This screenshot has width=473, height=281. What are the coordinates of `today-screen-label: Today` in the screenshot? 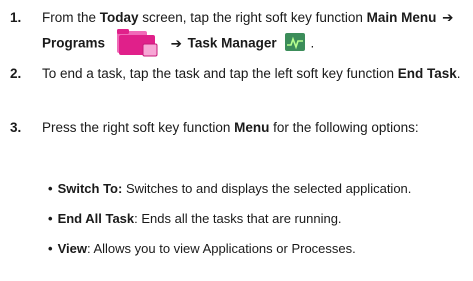 It's located at (119, 17).